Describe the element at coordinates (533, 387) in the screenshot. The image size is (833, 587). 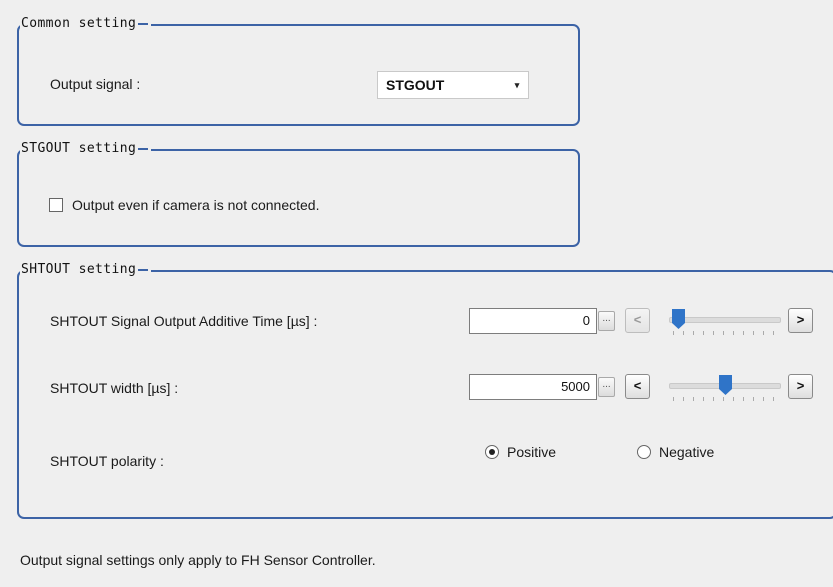
I see `shtout-width-input: 5000` at that location.